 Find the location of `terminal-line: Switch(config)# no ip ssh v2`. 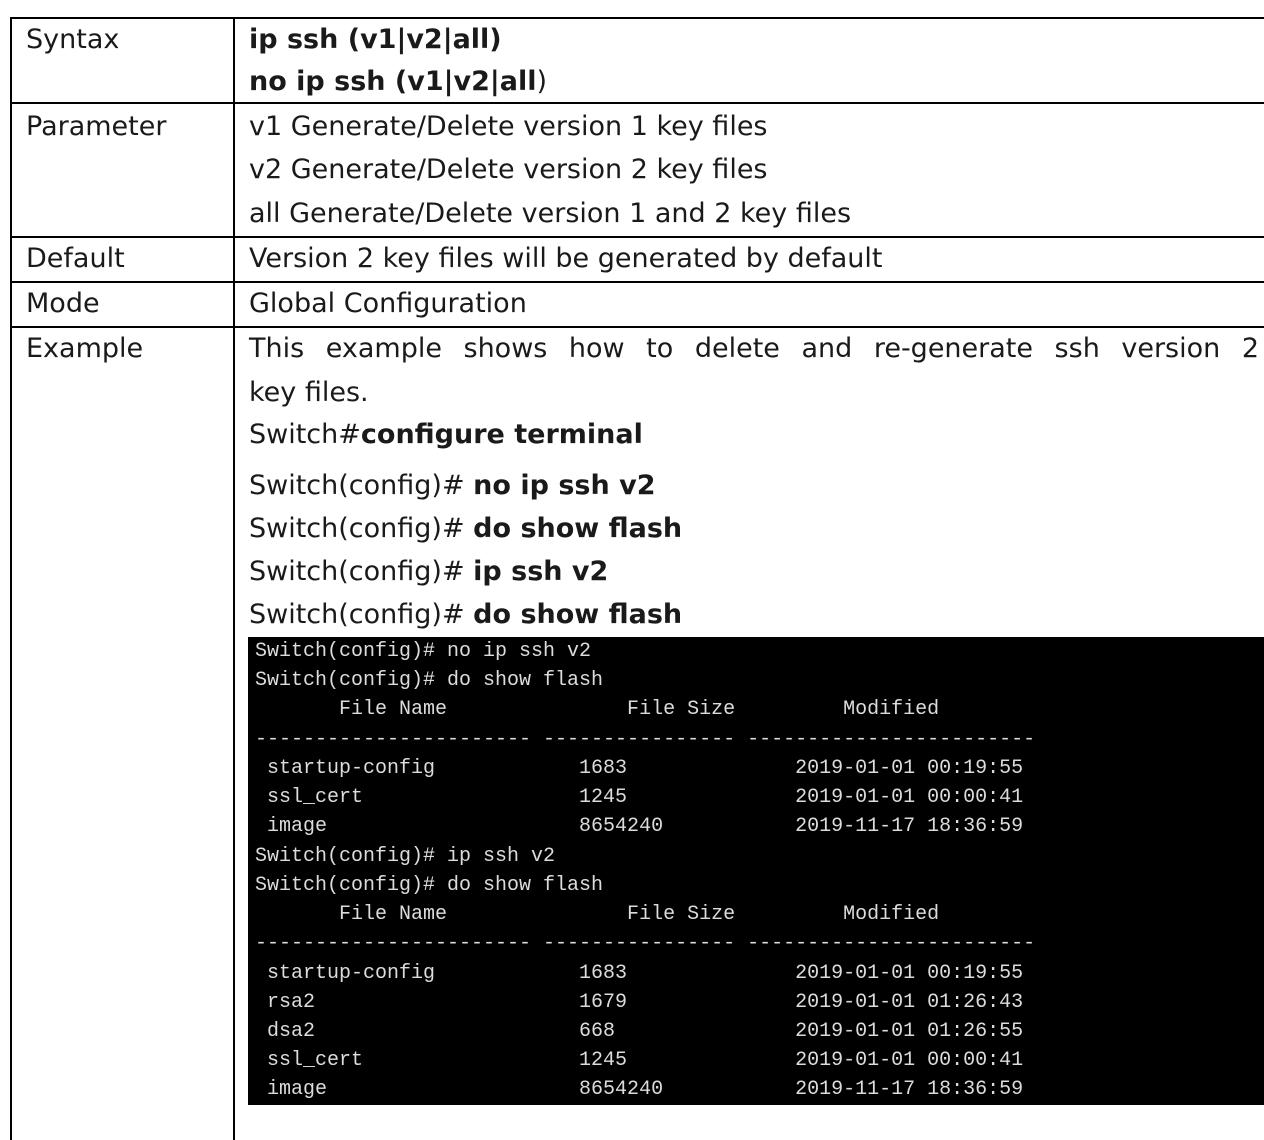

terminal-line: Switch(config)# no ip ssh v2 is located at coordinates (423, 651).